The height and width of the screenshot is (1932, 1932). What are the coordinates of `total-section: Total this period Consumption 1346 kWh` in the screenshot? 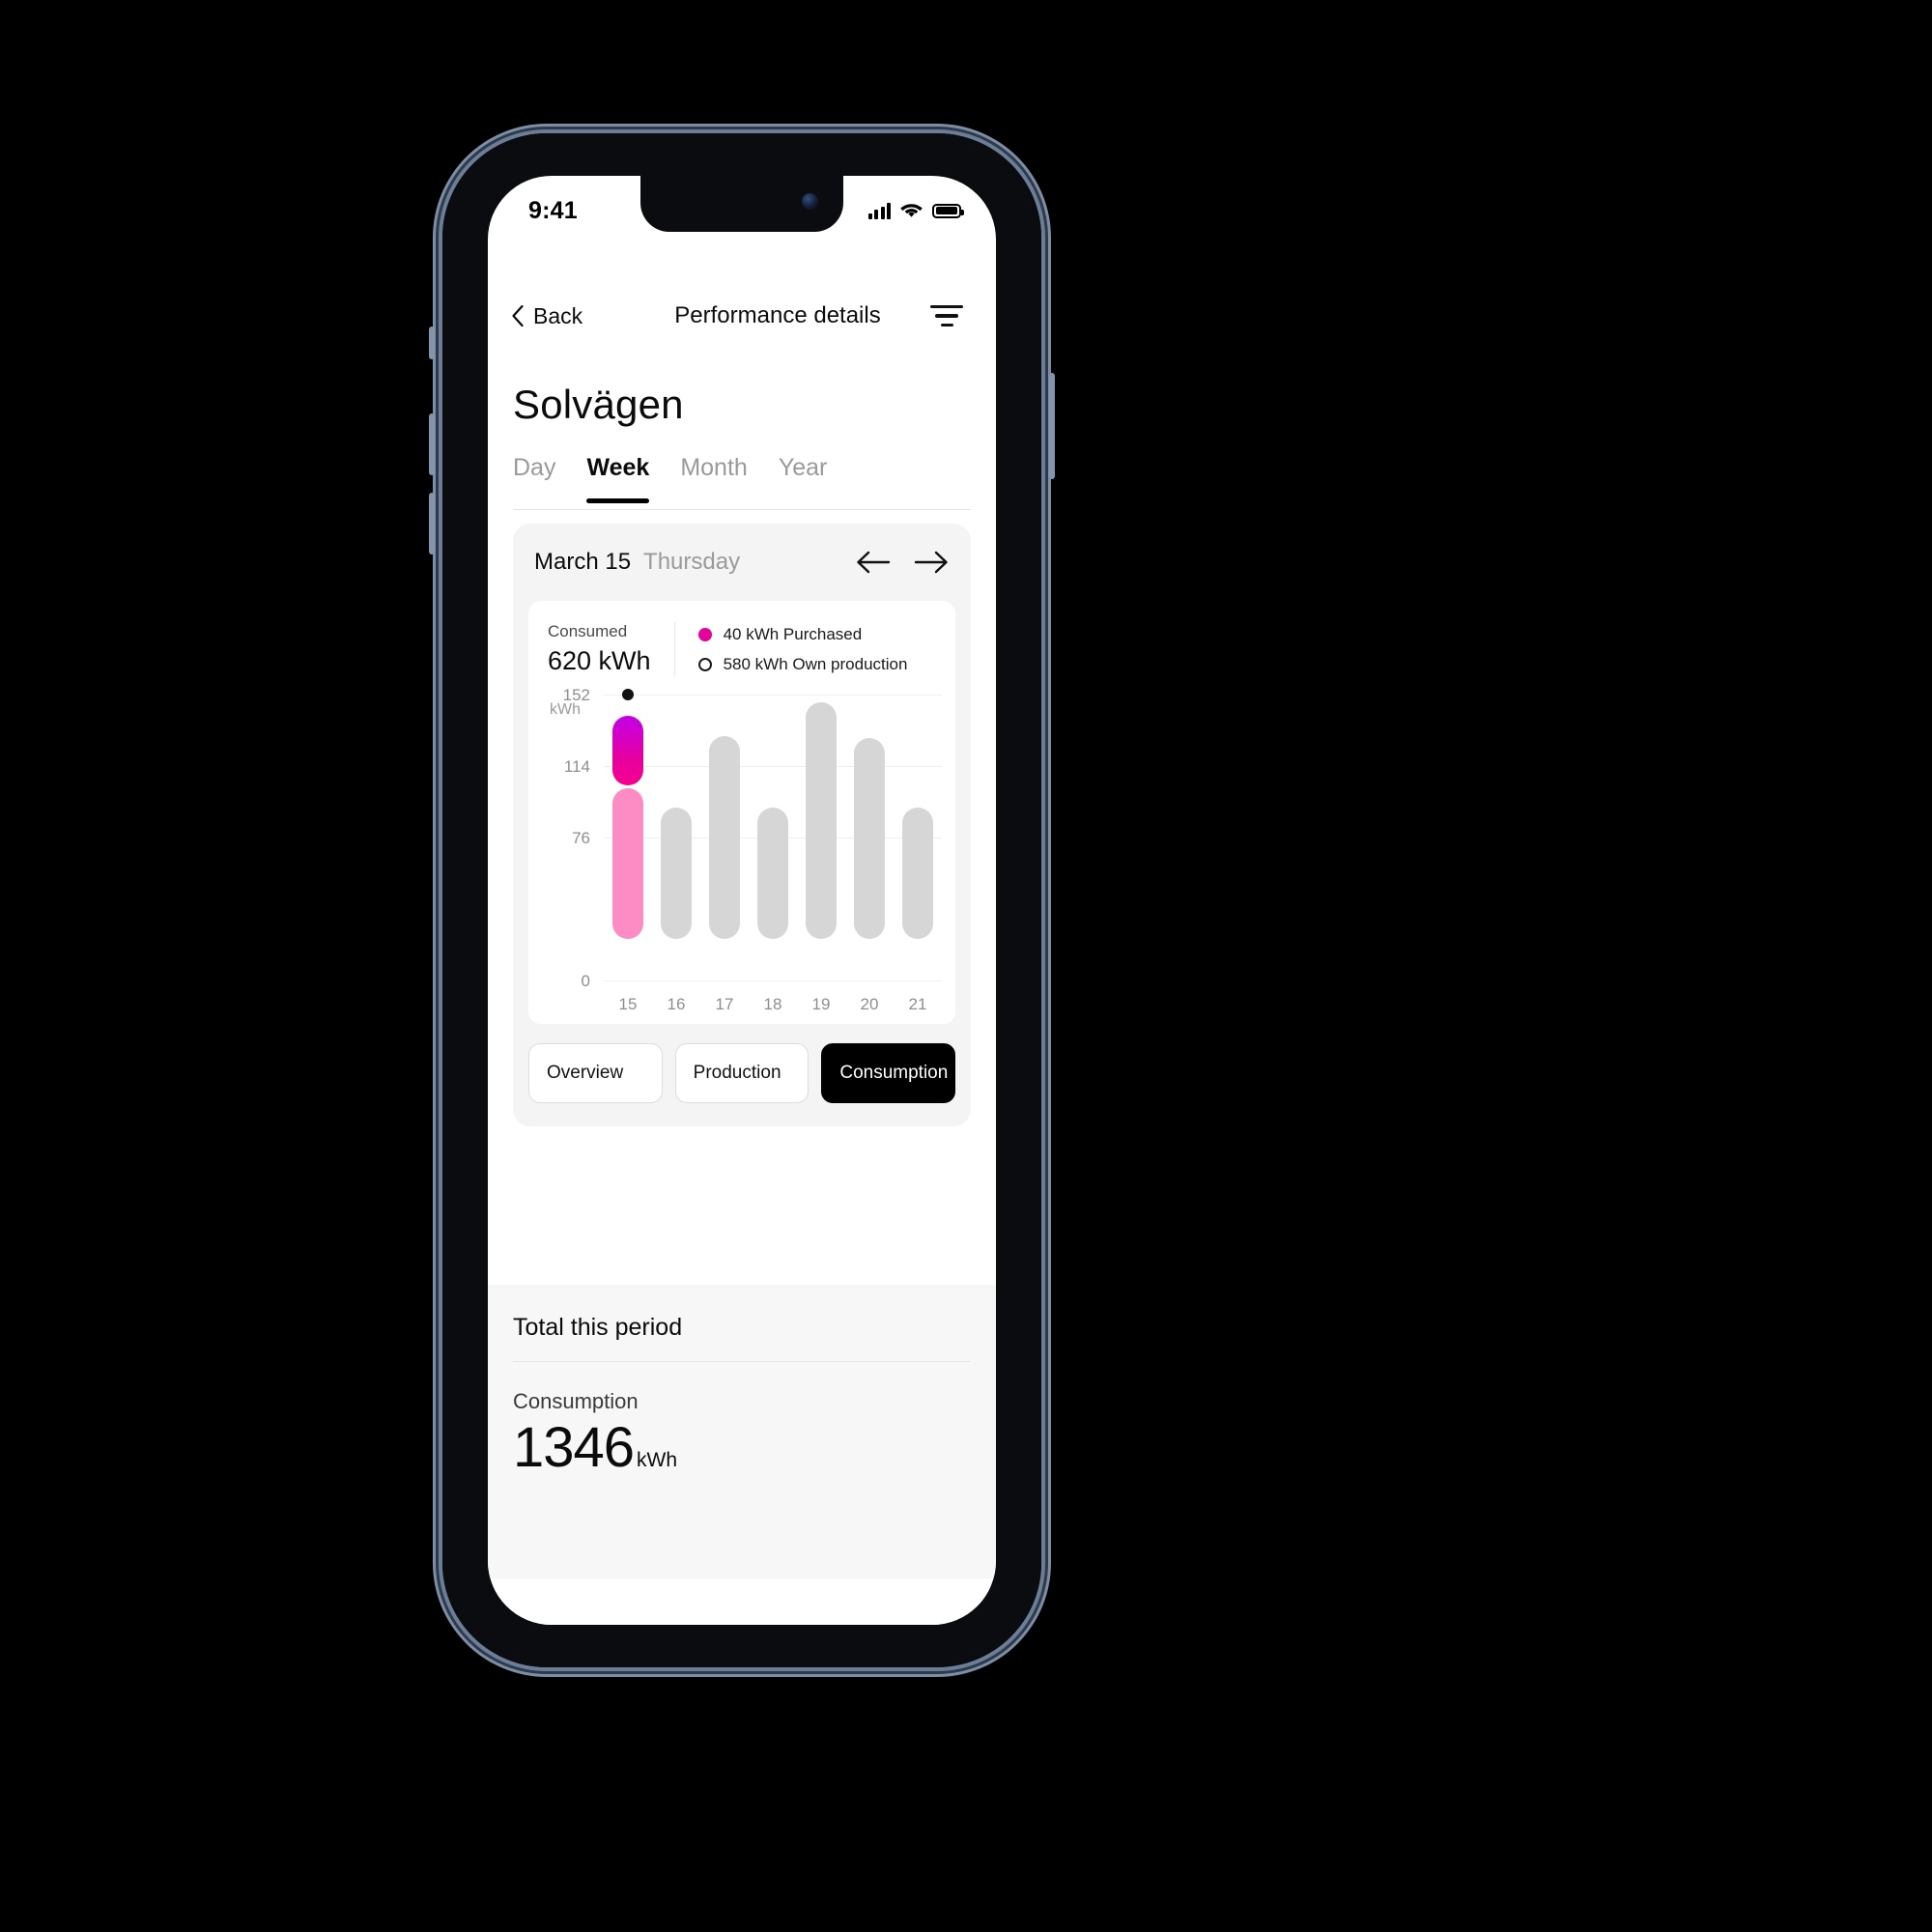 It's located at (742, 1395).